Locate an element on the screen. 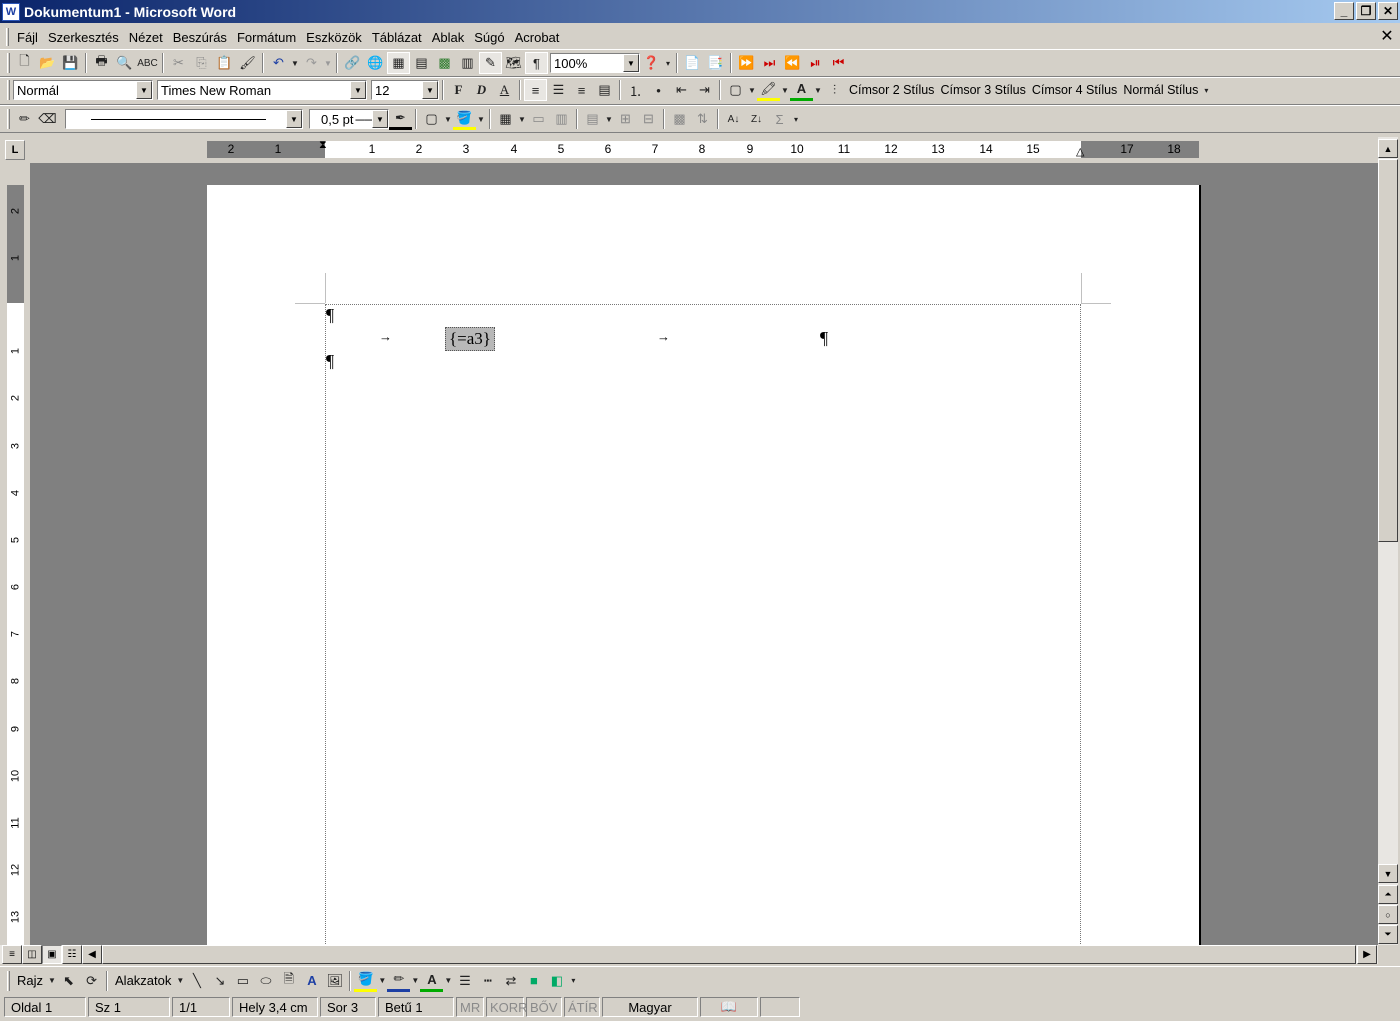  spelling-status-icon: 📖 is located at coordinates (729, 1007).